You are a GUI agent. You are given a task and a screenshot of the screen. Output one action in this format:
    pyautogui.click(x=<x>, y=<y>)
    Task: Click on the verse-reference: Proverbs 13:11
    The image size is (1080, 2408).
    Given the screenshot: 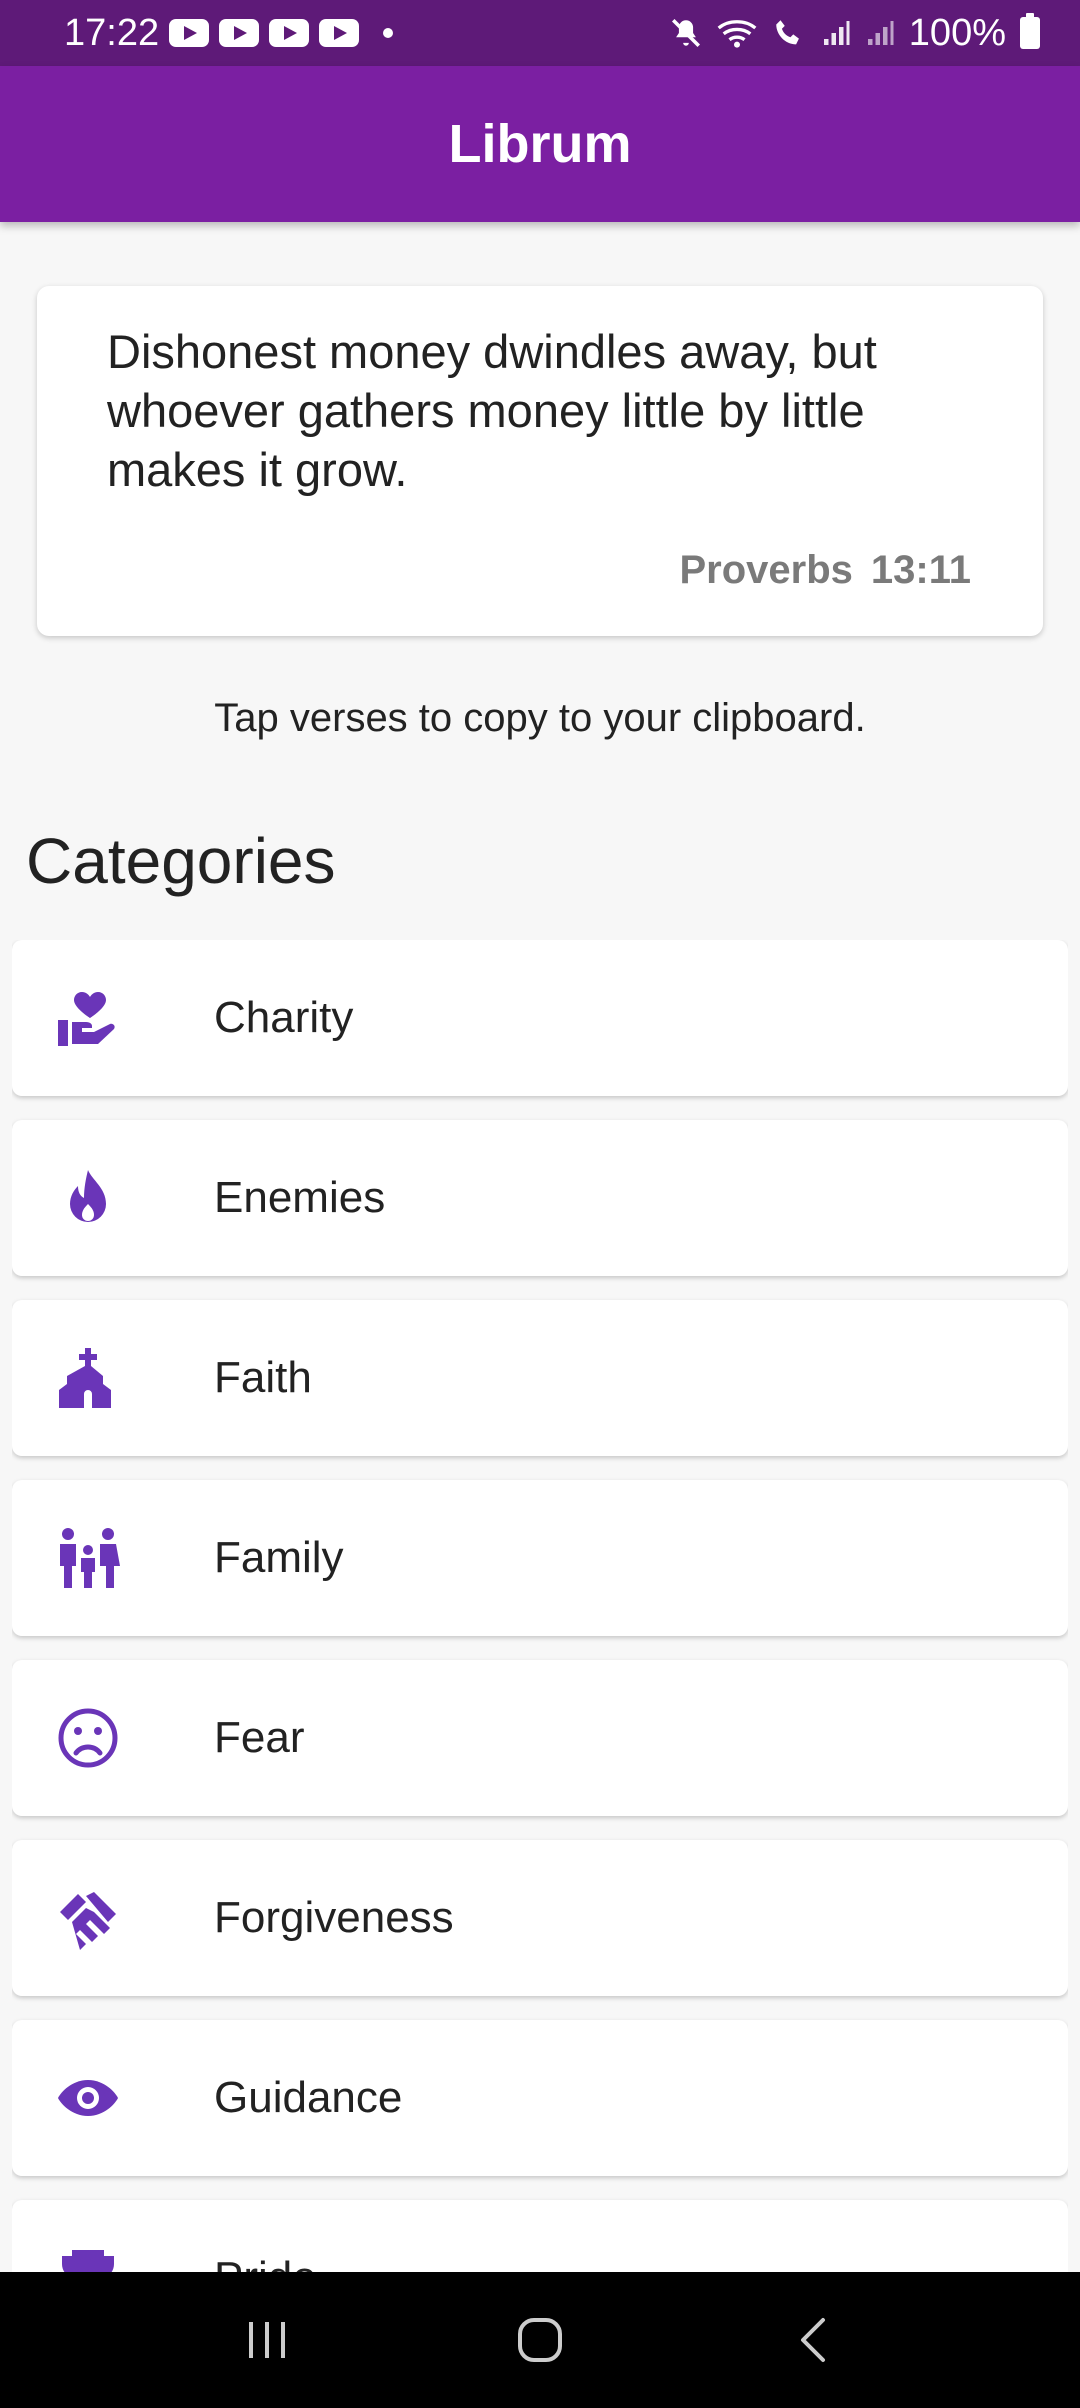 What is the action you would take?
    pyautogui.click(x=825, y=570)
    